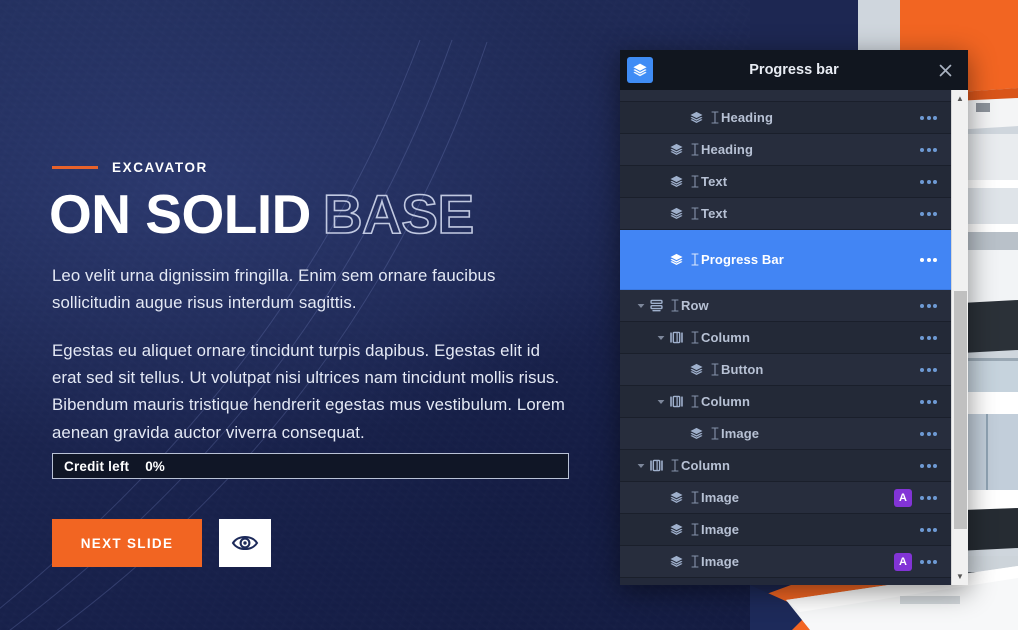 Image resolution: width=1018 pixels, height=630 pixels. I want to click on layer-row-progress-bar: Progress Bar, so click(785, 260).